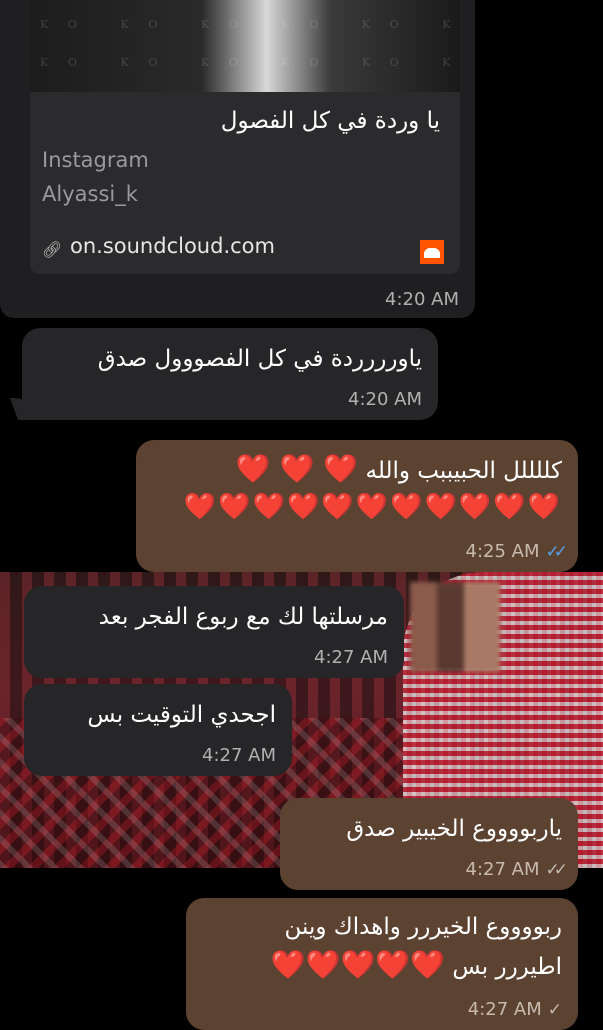 The height and width of the screenshot is (1030, 603). I want to click on message-text-line: كللللل الحبيببب والله ❤️ ❤️ ❤️, so click(399, 470).